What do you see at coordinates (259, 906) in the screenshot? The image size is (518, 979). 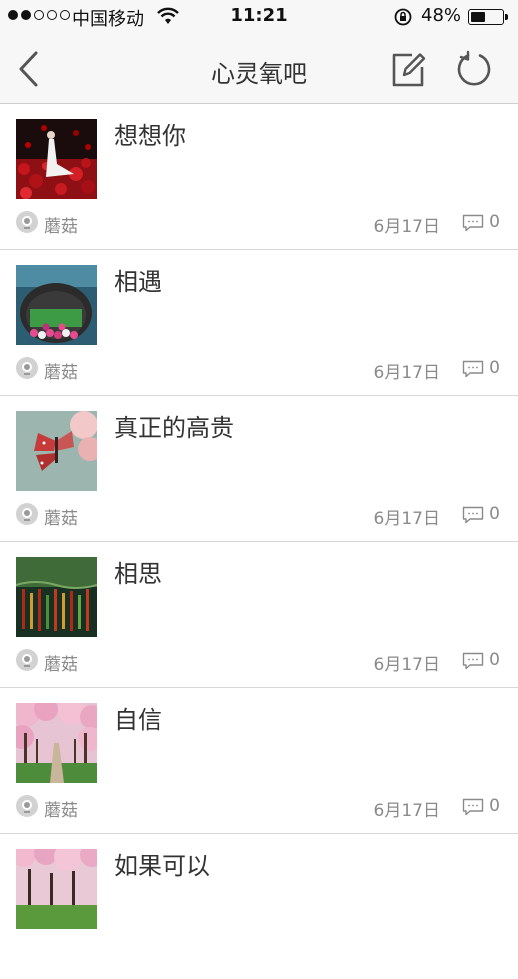 I see `list-item: 如果可以` at bounding box center [259, 906].